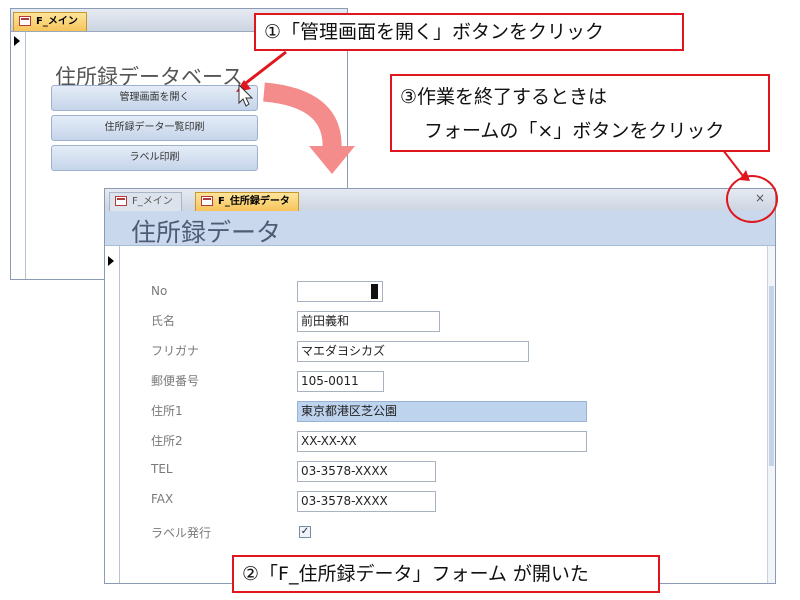 This screenshot has width=800, height=600. What do you see at coordinates (580, 113) in the screenshot?
I see `step3-callout: ③作業を終了するときは フォームの「×」ボタンをクリック` at bounding box center [580, 113].